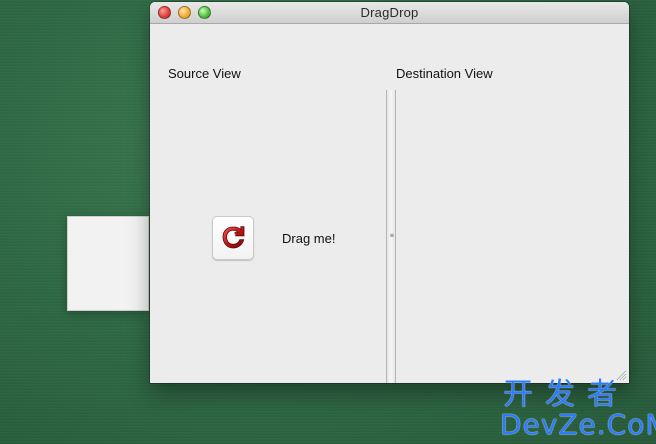  What do you see at coordinates (204, 73) in the screenshot?
I see `source-view-label: Source View` at bounding box center [204, 73].